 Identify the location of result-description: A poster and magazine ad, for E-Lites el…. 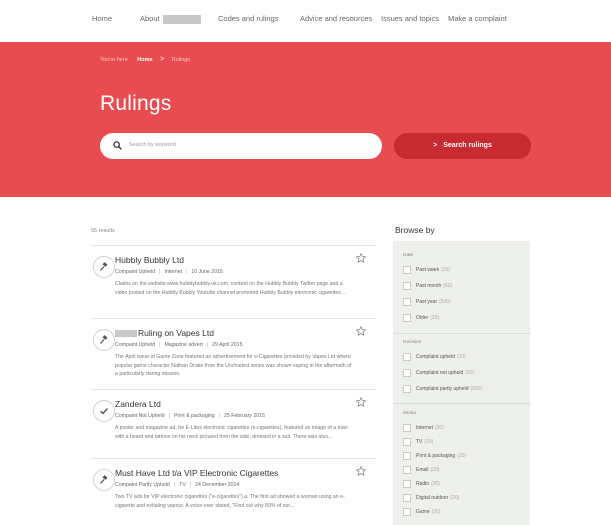
(231, 432).